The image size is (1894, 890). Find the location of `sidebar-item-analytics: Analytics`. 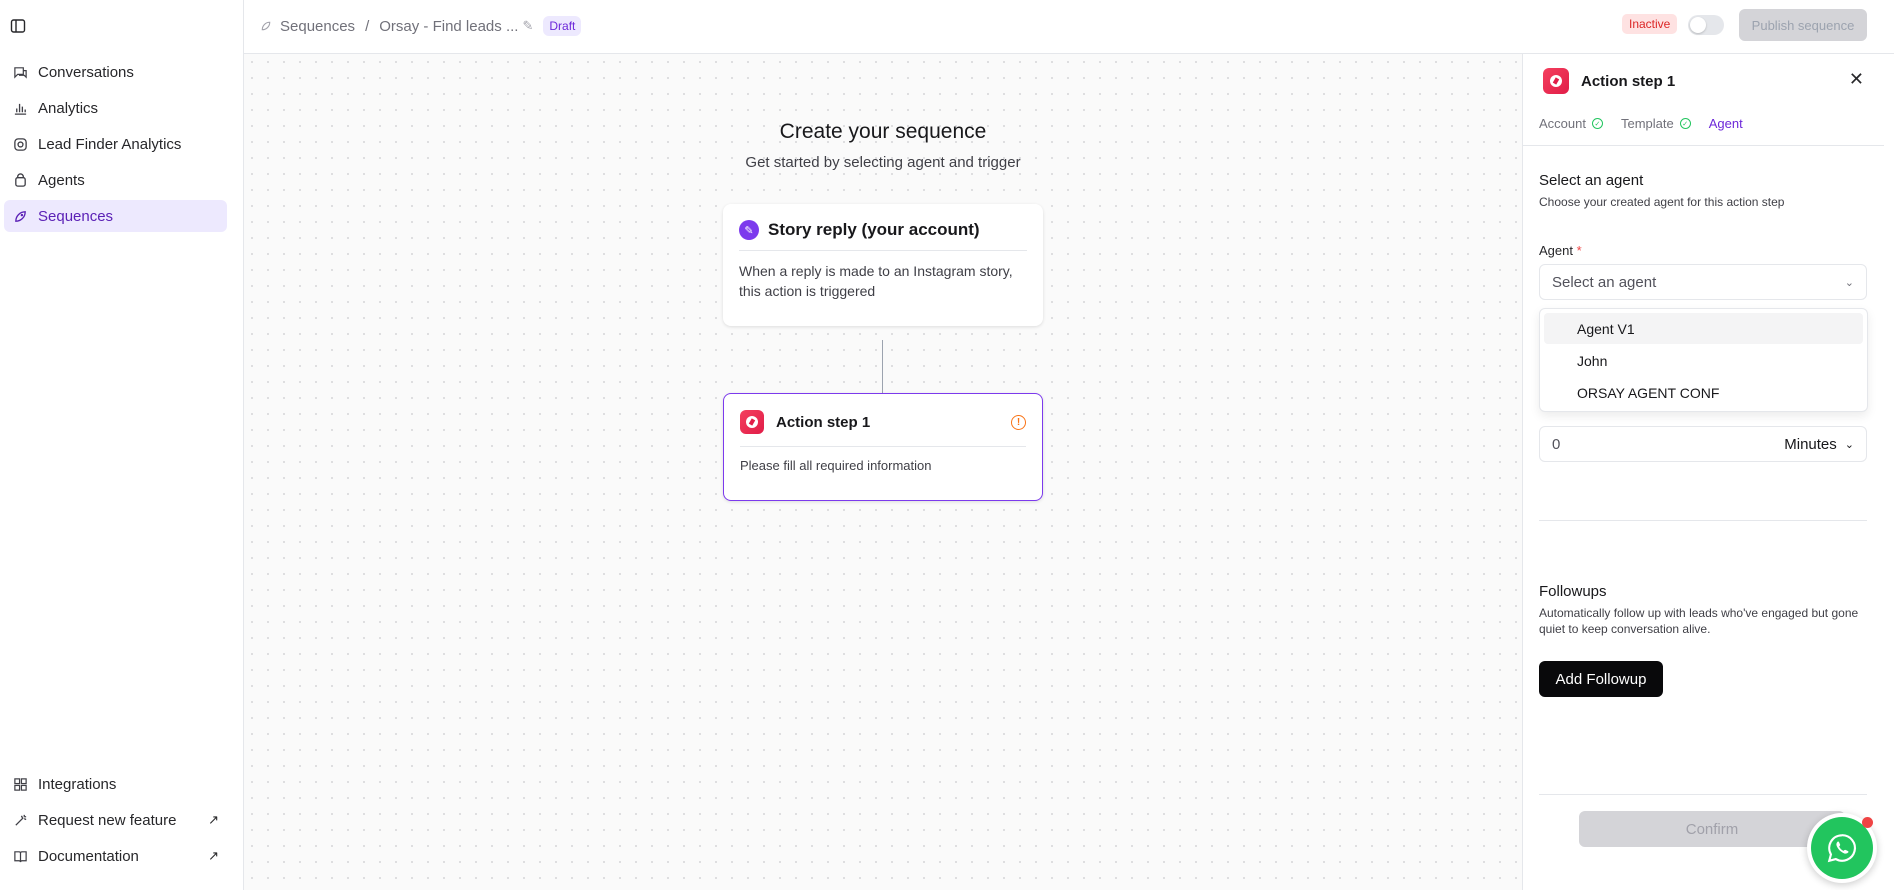

sidebar-item-analytics: Analytics is located at coordinates (115, 108).